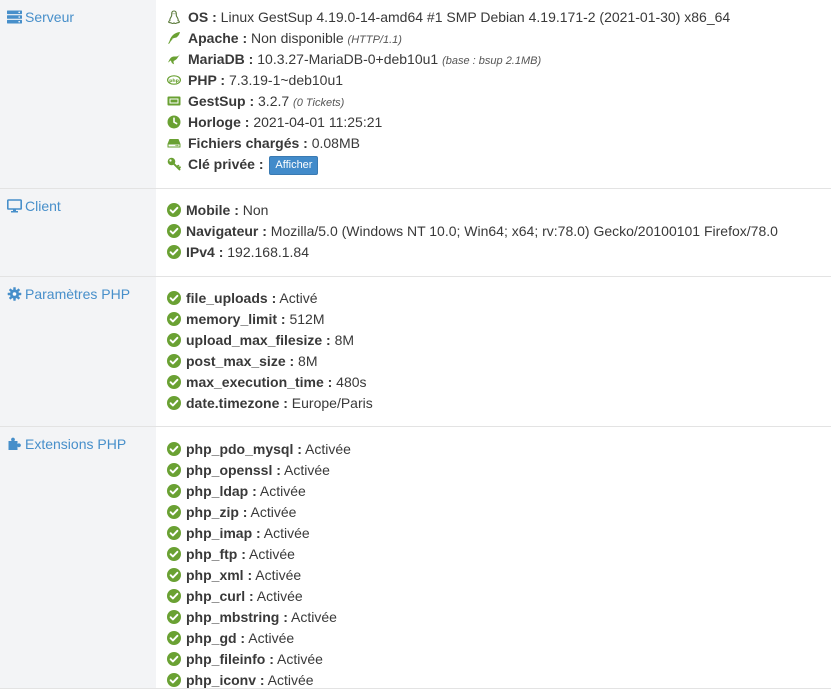 This screenshot has height=691, width=831. I want to click on info-value: Activé, so click(297, 298).